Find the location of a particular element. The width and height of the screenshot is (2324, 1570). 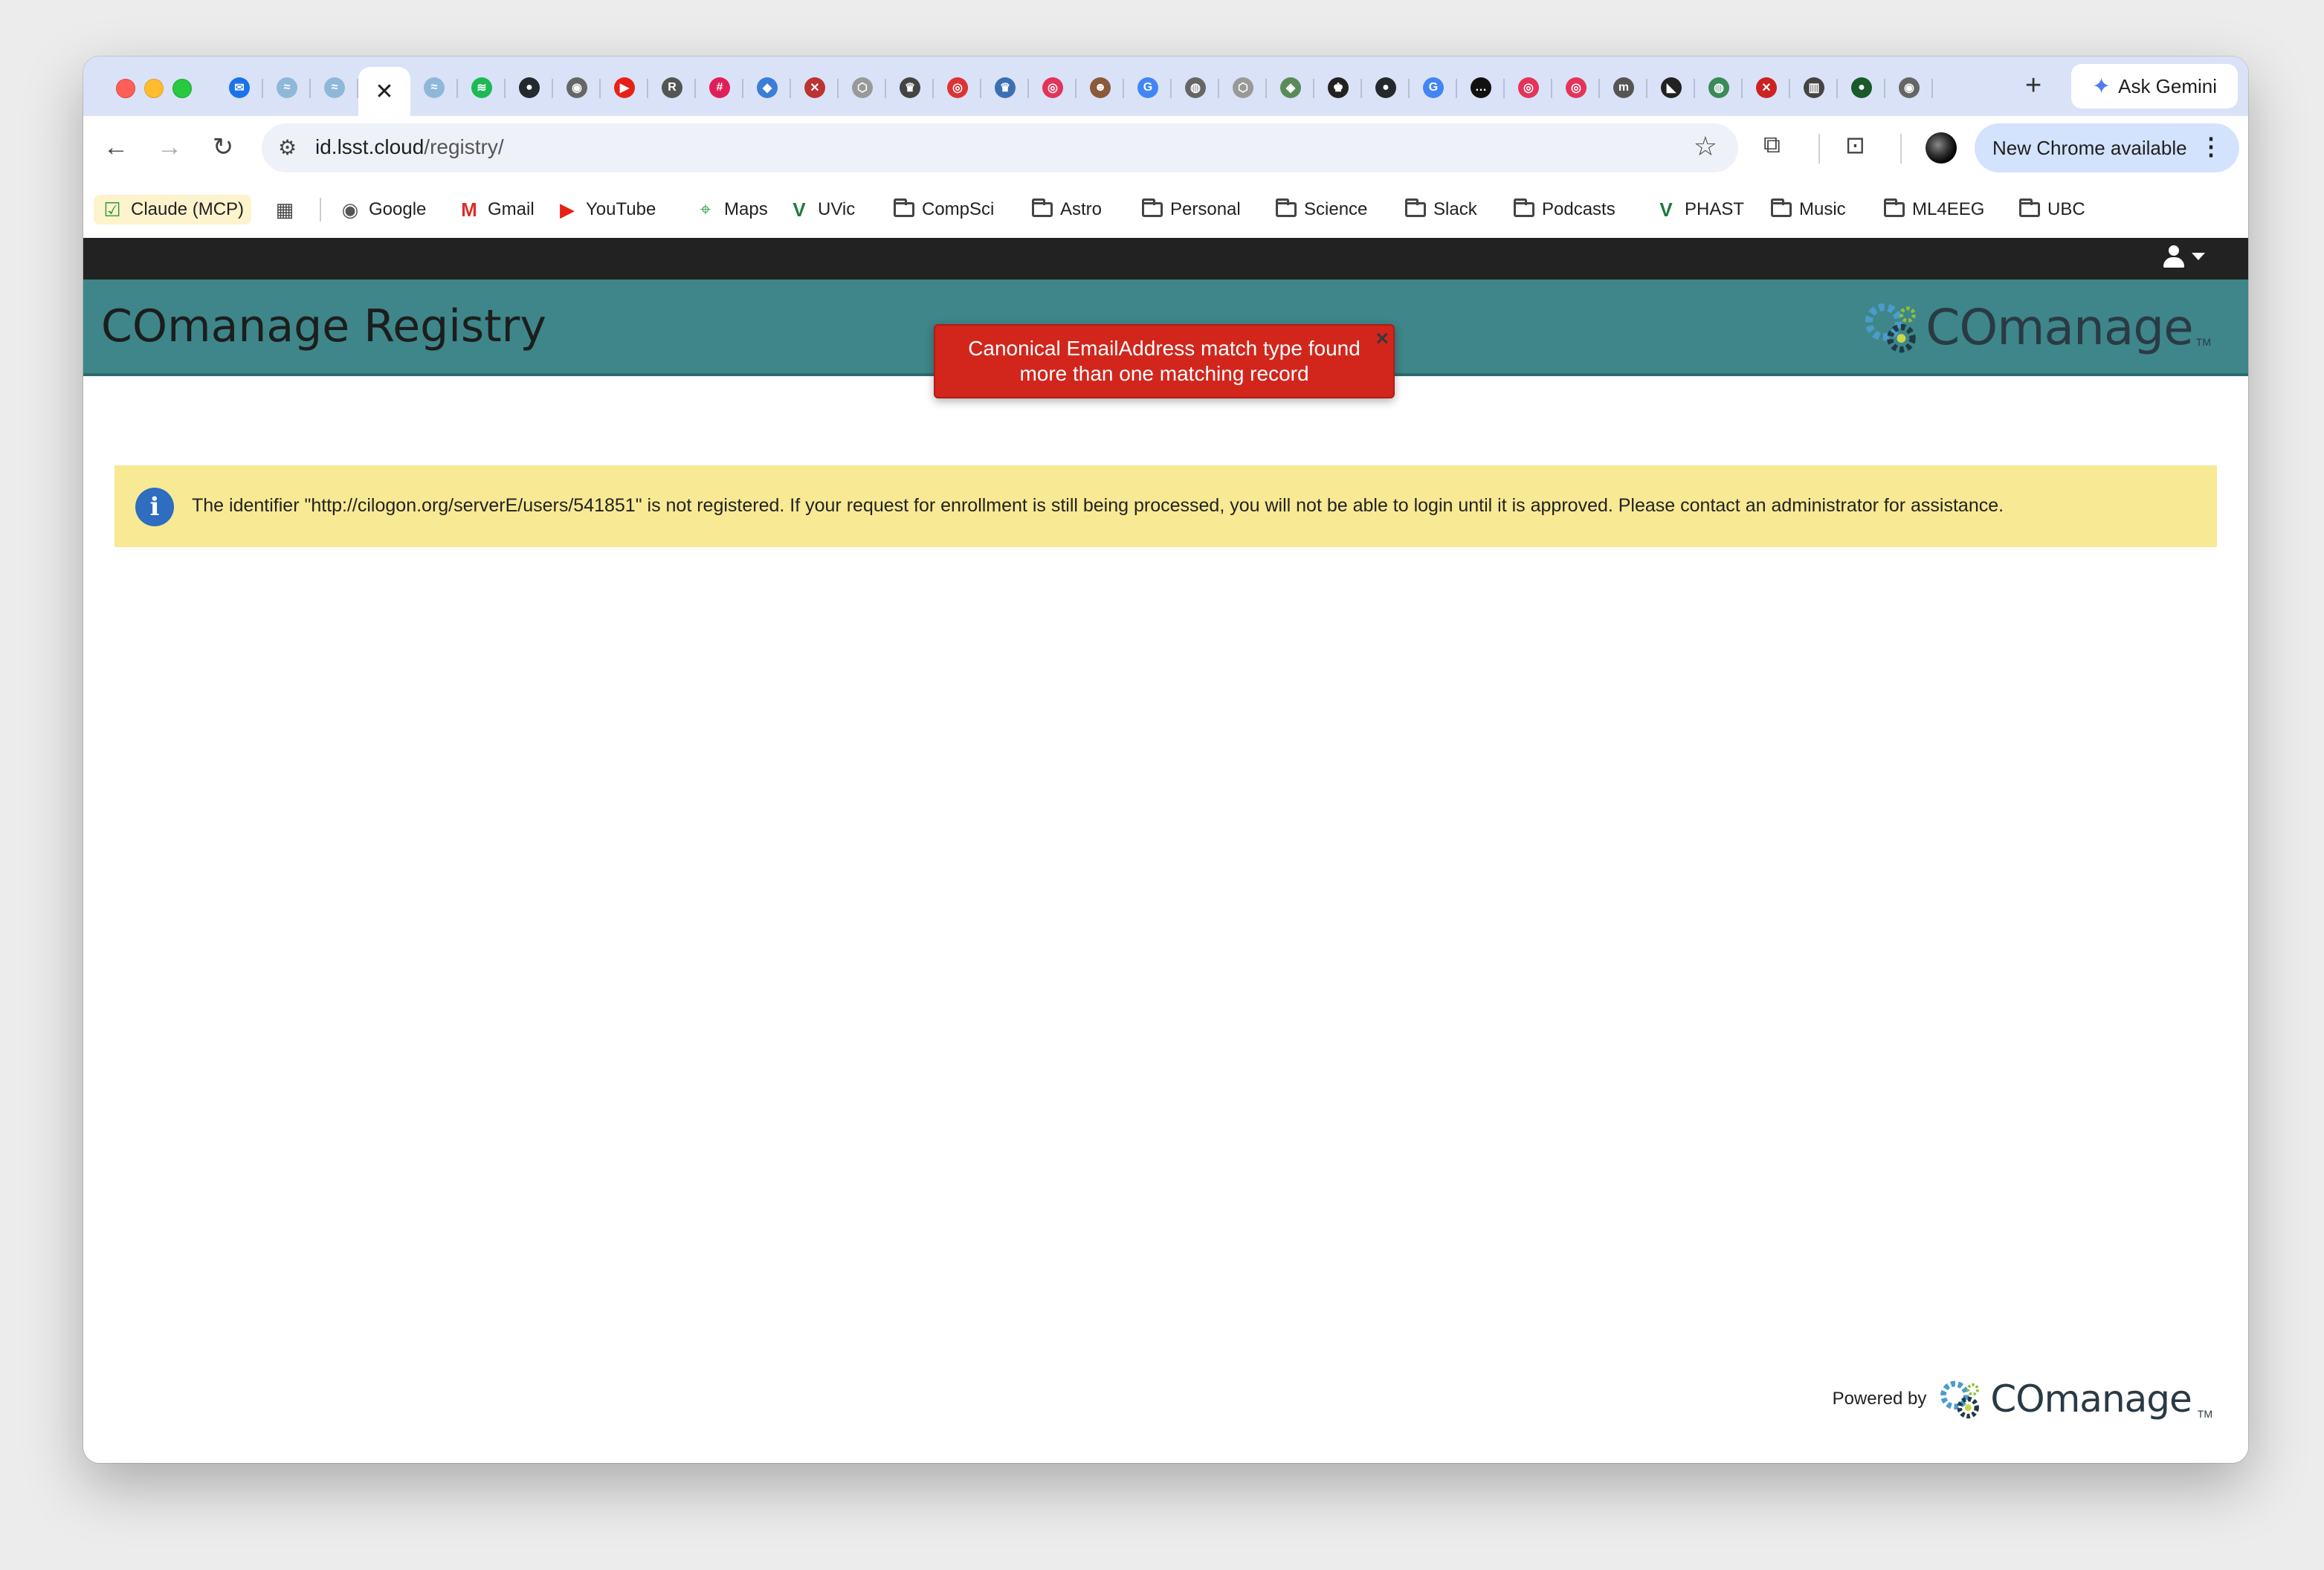

bookmark-item: ▦ is located at coordinates (285, 209).